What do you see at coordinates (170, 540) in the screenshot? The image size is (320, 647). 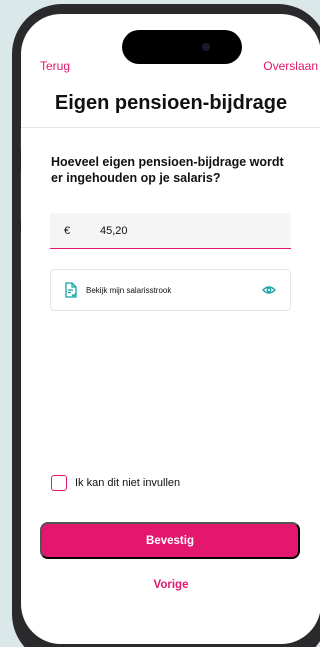 I see `confirm-button: Bevestig` at bounding box center [170, 540].